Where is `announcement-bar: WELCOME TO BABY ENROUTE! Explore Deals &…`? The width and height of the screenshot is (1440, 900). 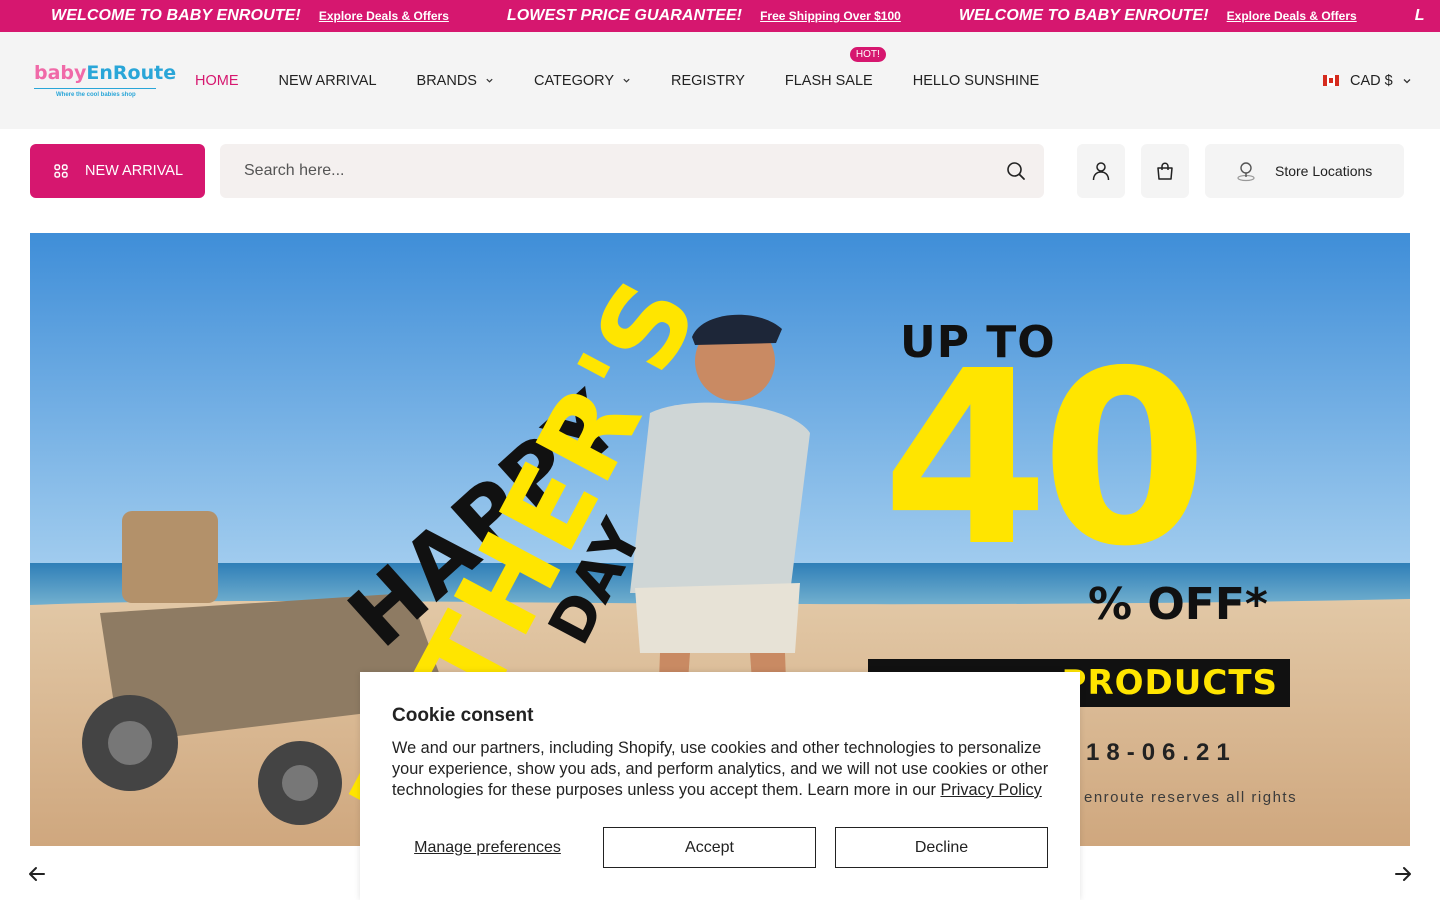 announcement-bar: WELCOME TO BABY ENROUTE! Explore Deals &… is located at coordinates (720, 16).